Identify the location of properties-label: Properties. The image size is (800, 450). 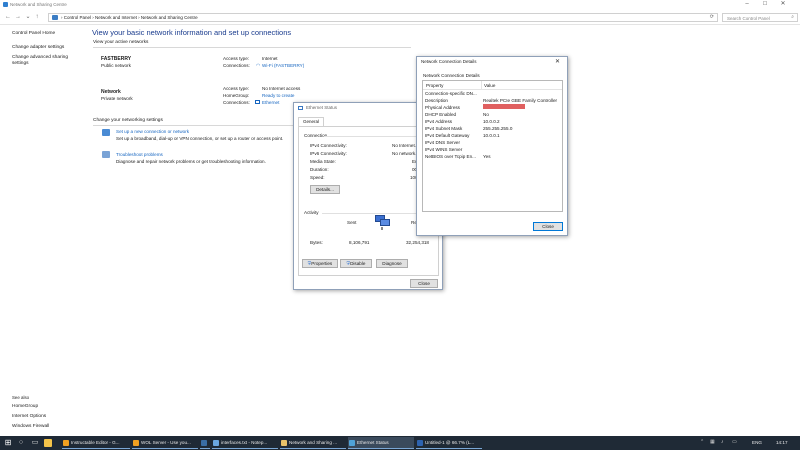
(322, 263).